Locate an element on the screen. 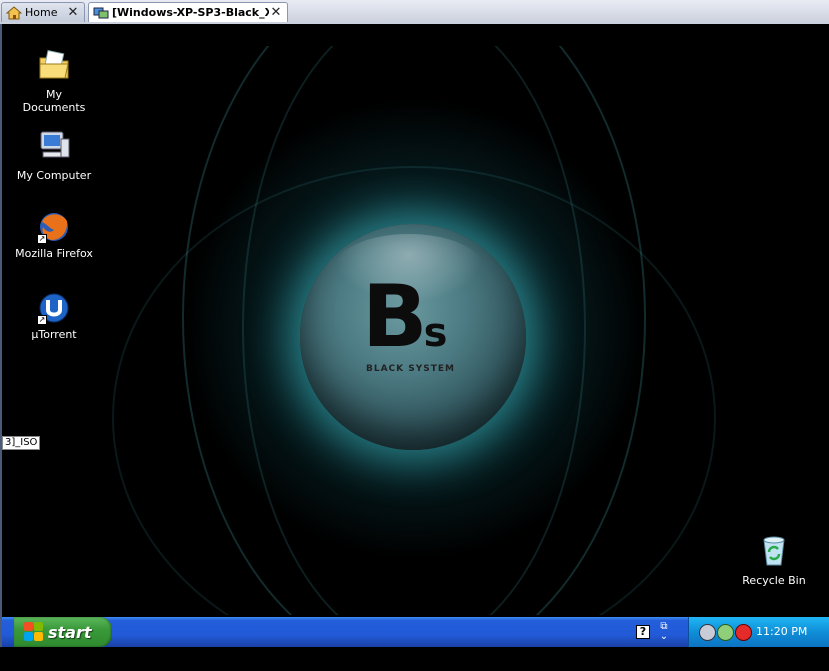  tray-safely-remove-icon is located at coordinates (725, 632).